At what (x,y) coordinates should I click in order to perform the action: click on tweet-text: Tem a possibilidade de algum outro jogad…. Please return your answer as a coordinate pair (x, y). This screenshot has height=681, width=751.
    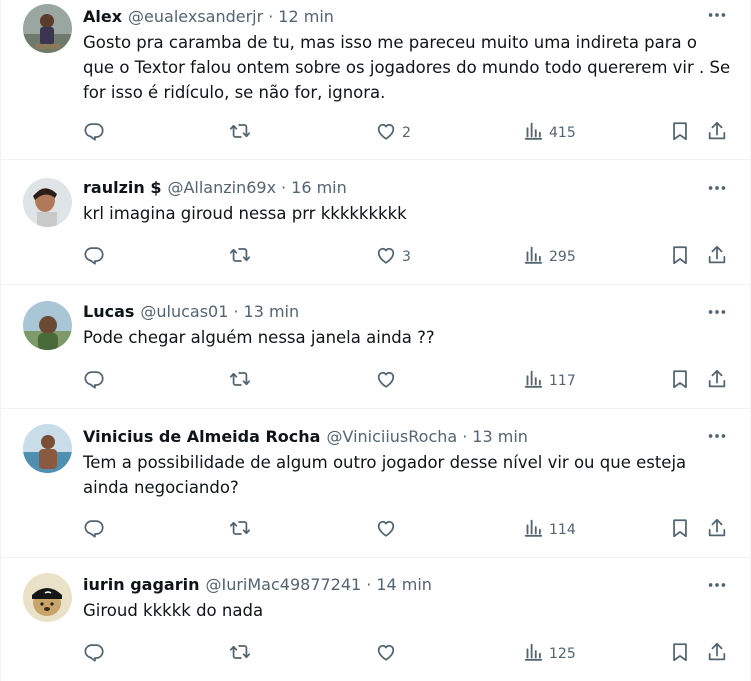
    Looking at the image, I should click on (387, 475).